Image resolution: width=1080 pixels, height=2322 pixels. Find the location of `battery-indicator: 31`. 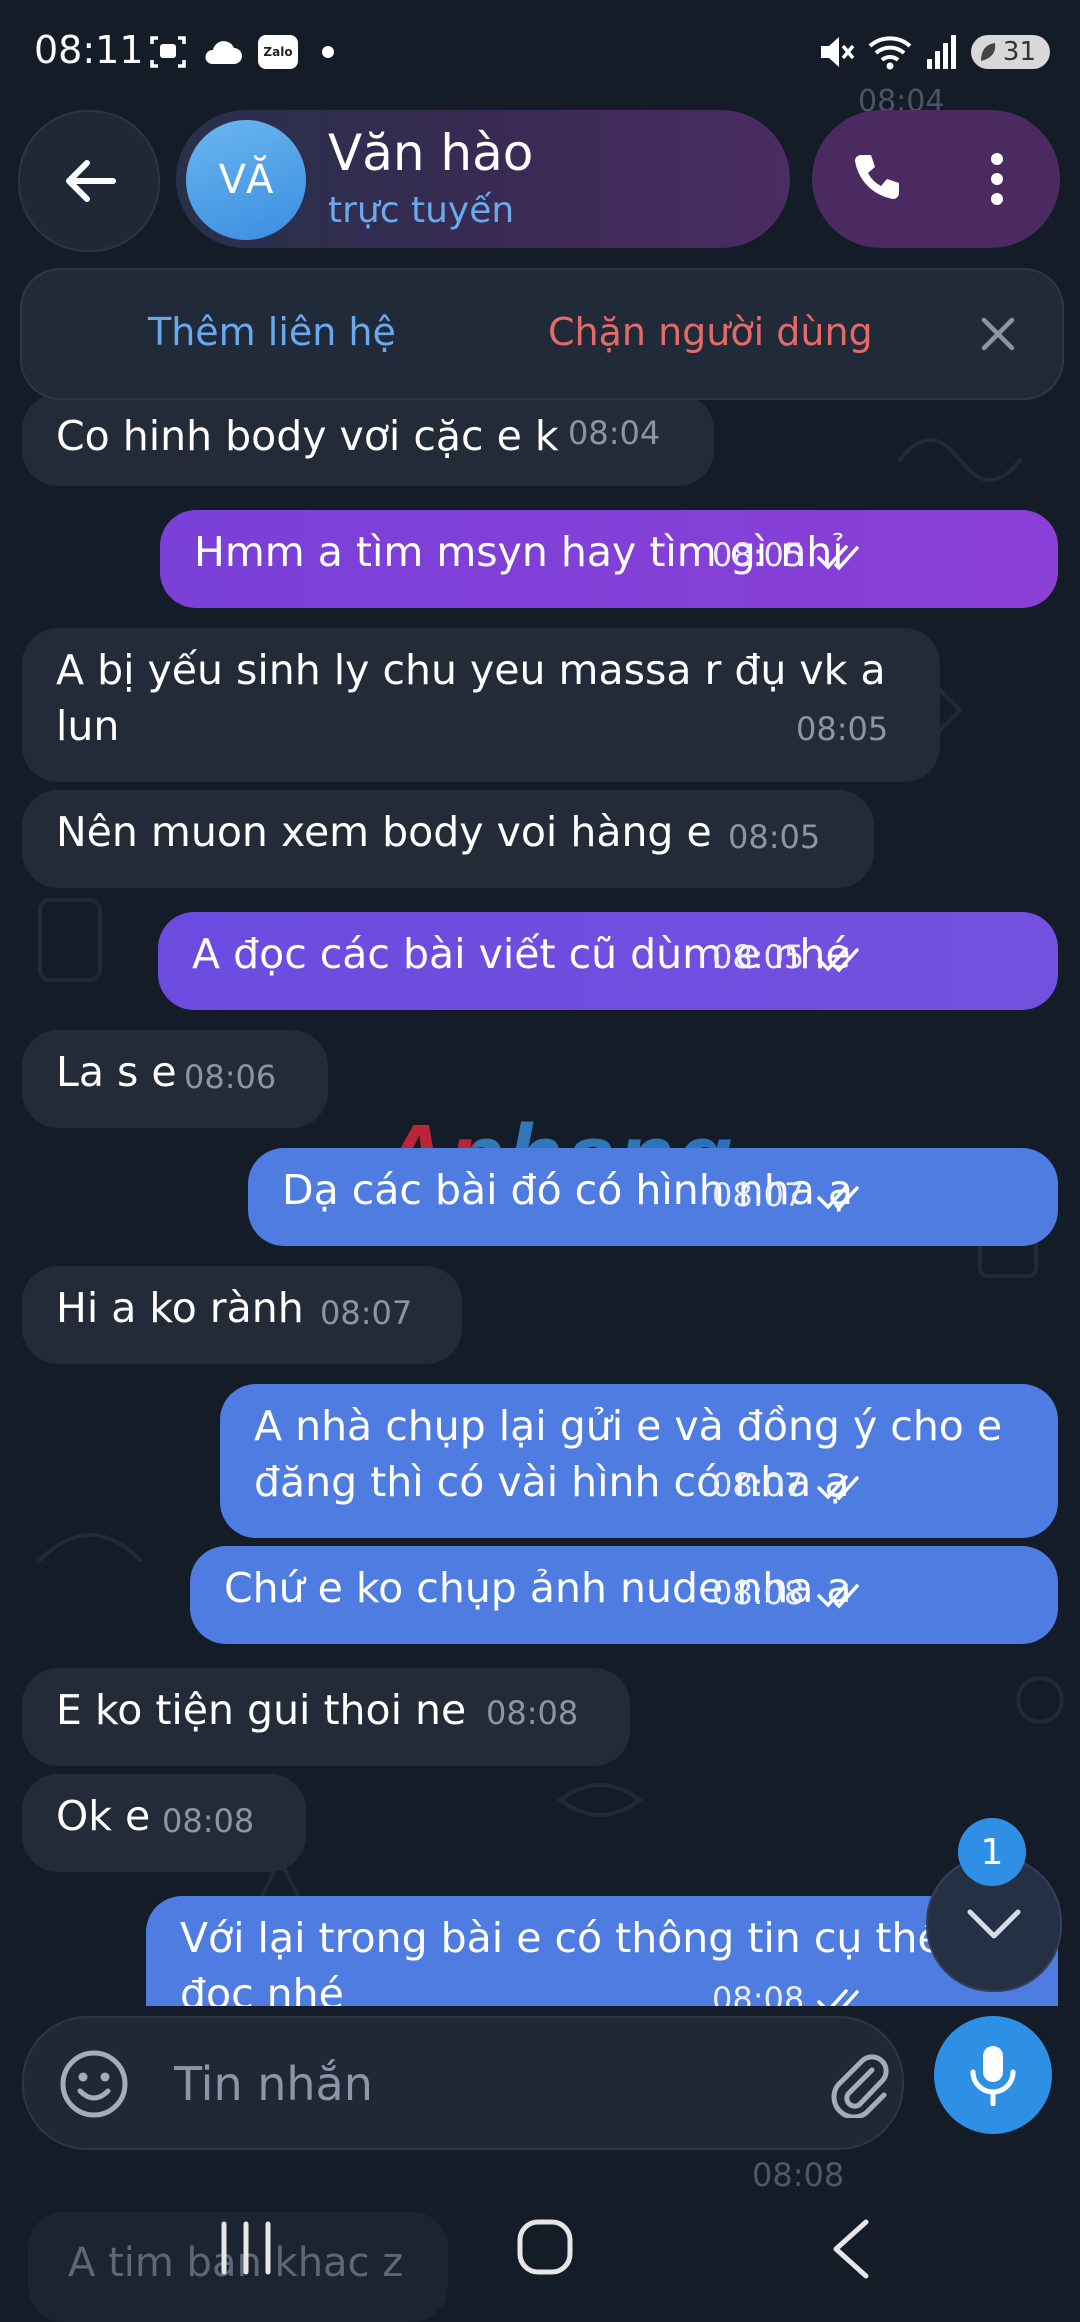

battery-indicator: 31 is located at coordinates (1010, 52).